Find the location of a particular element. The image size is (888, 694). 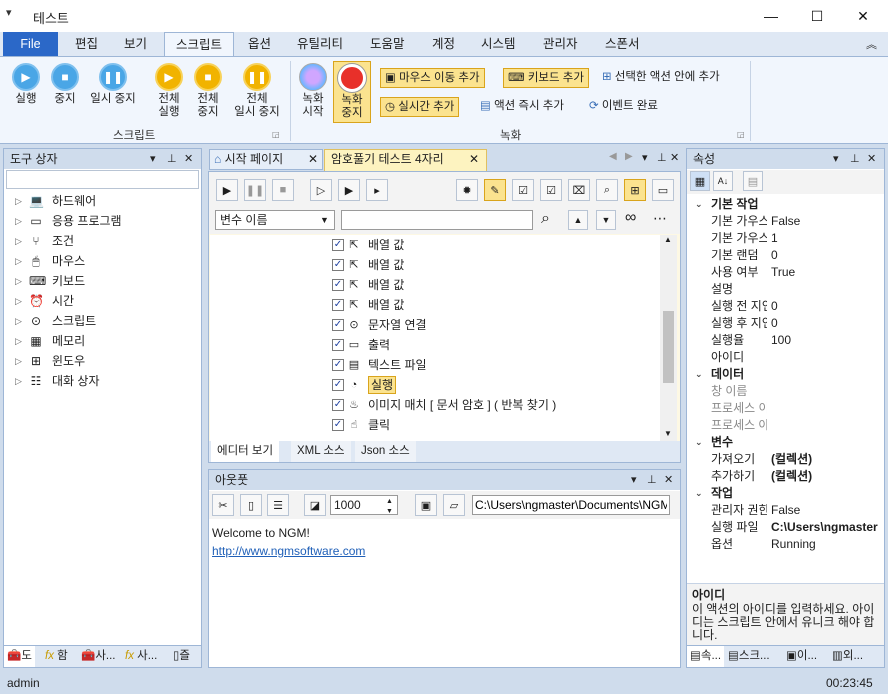

log-path-input is located at coordinates (571, 505).